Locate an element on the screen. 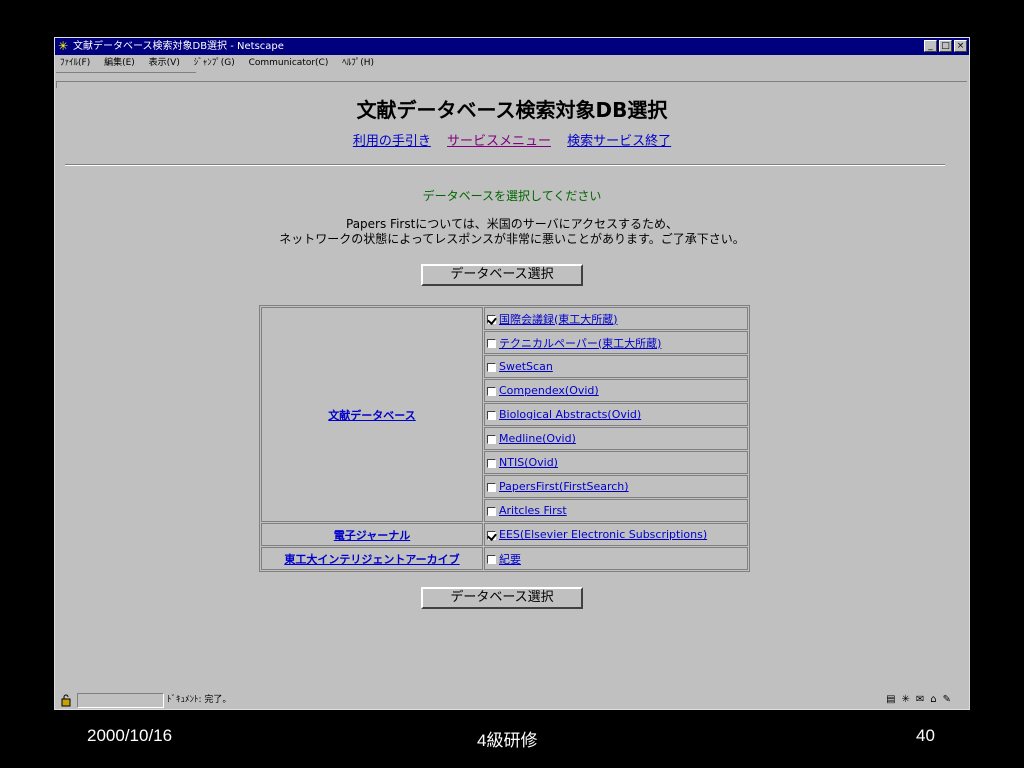 Image resolution: width=1024 pixels, height=768 pixels. collapsed-toolbars is located at coordinates (126, 80).